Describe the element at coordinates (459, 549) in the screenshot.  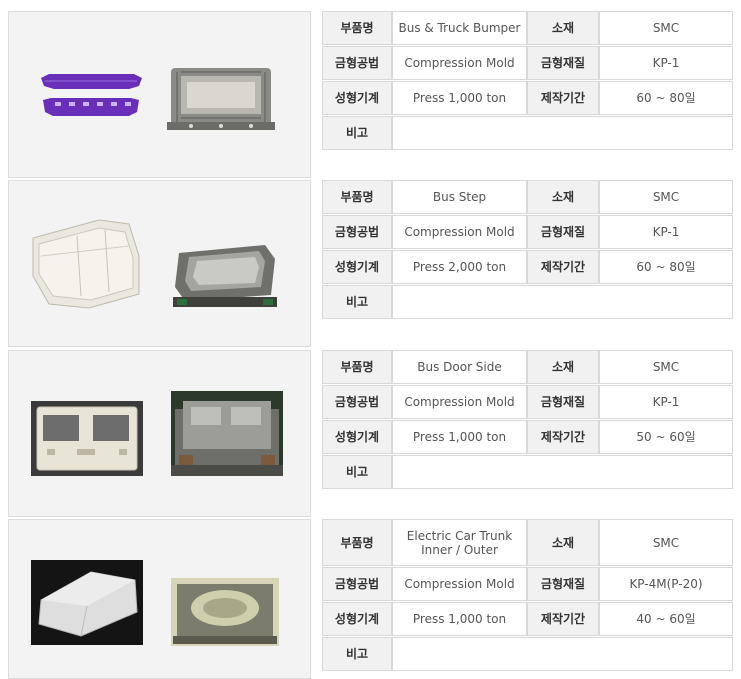
I see `part-name-line-2: Inner / Outer` at that location.